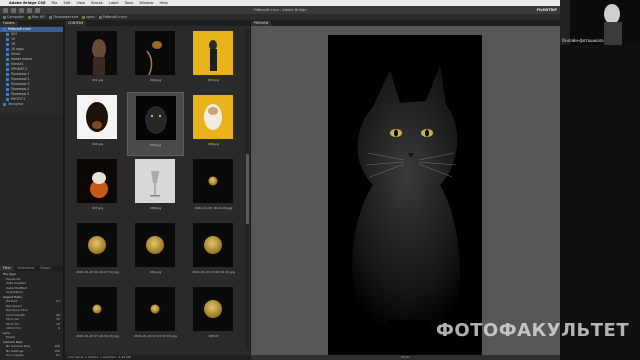  I want to click on tab-preview: PREVIEW, so click(261, 23).